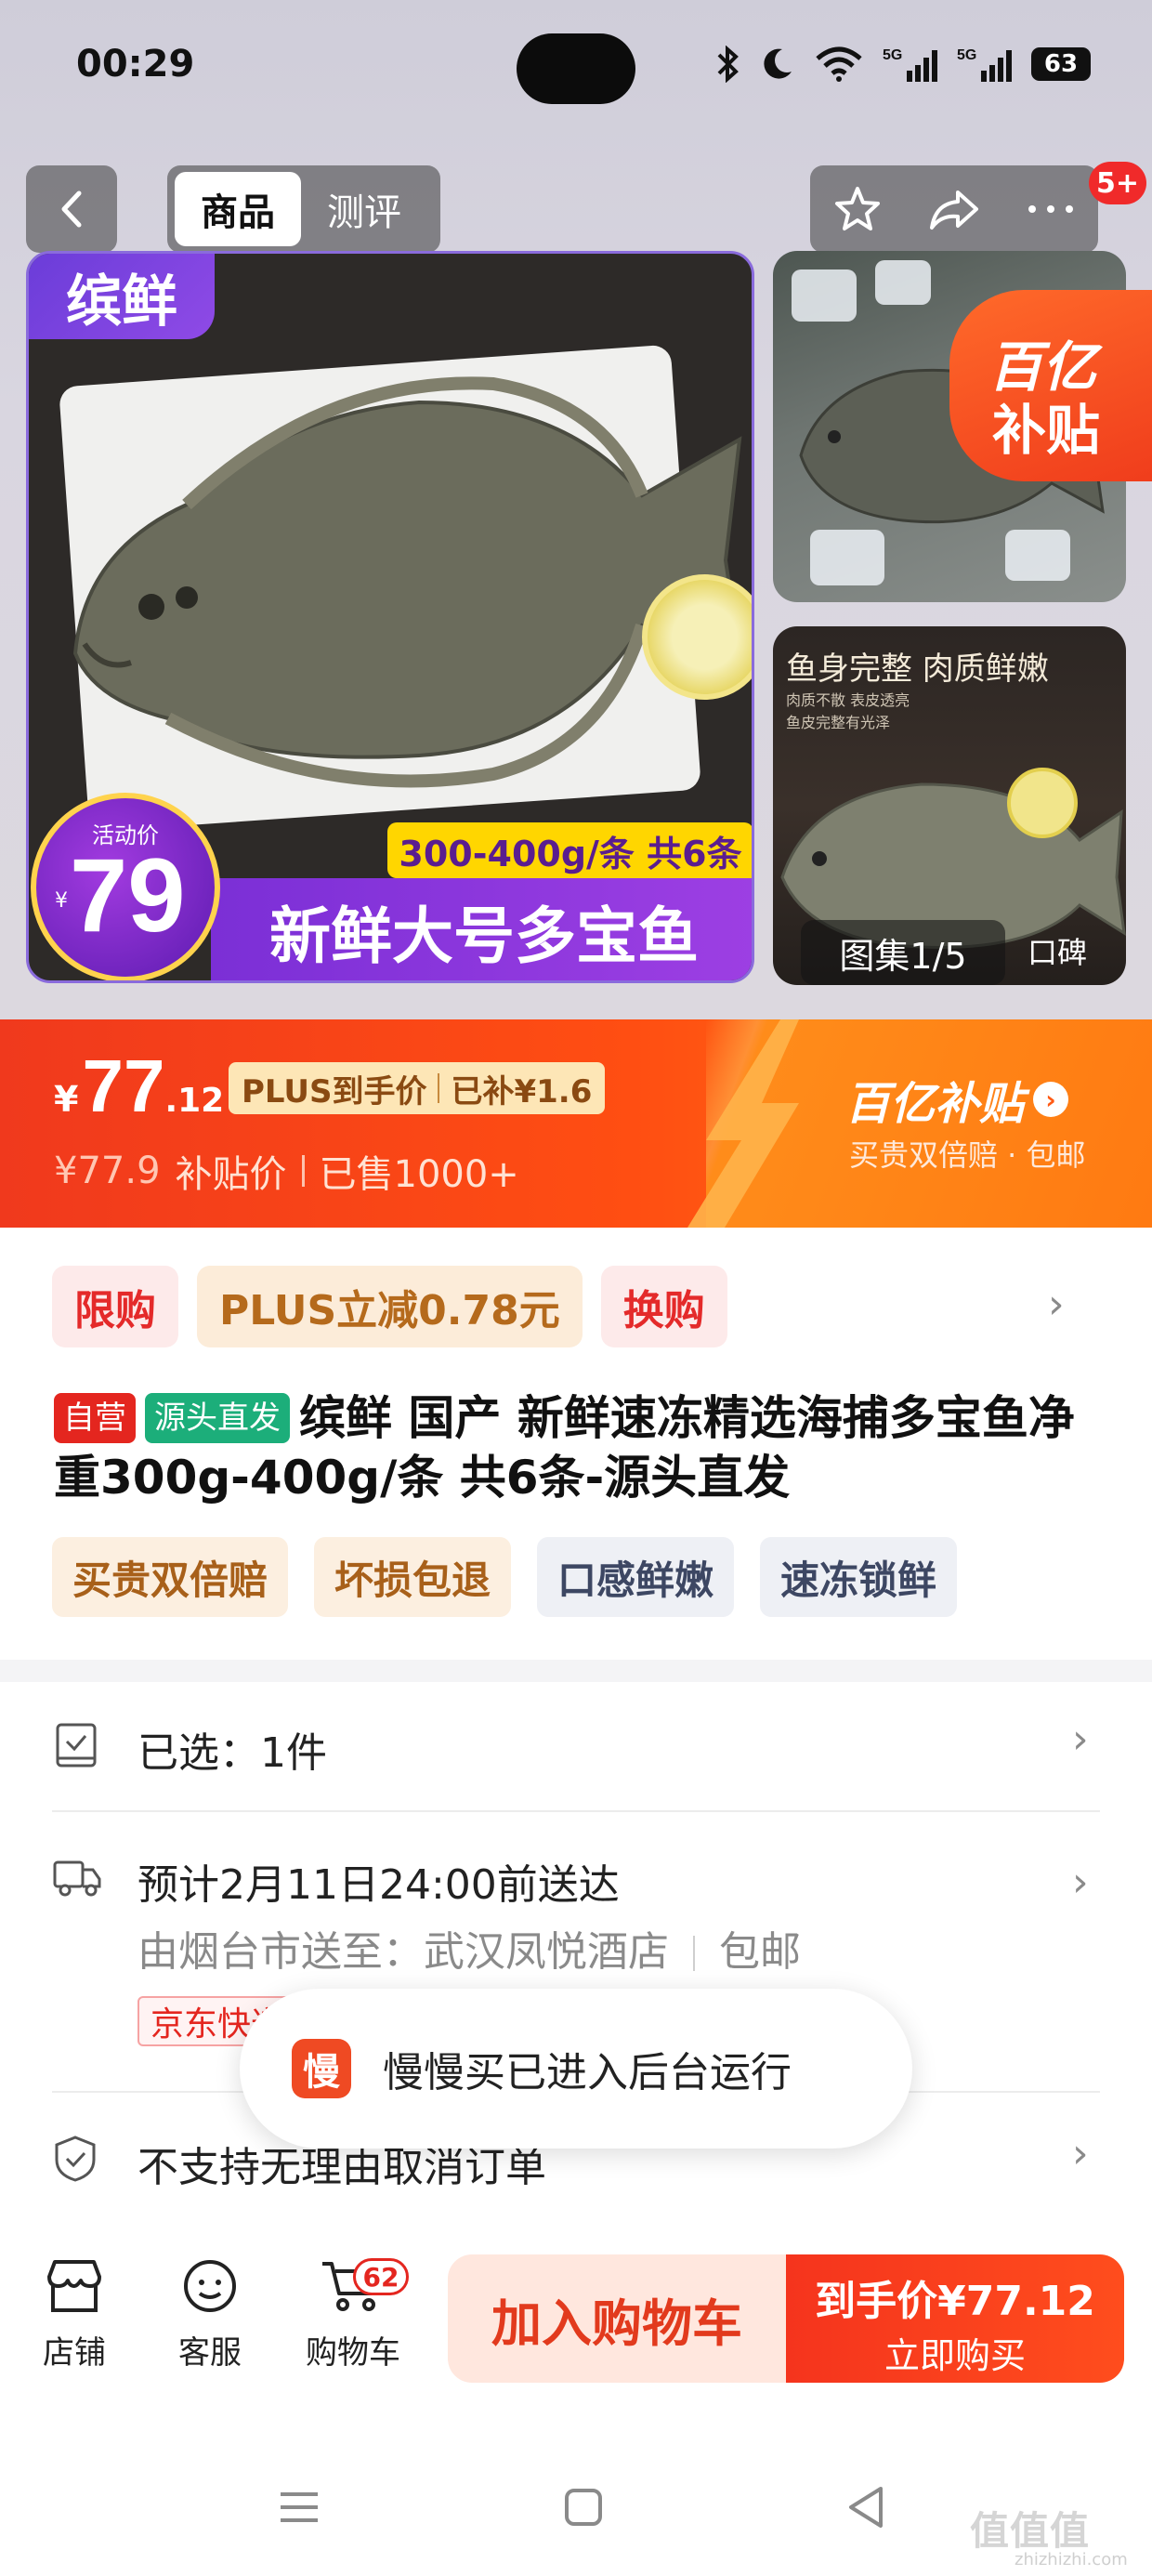  I want to click on toast-message: 慢慢买已进入后台运行, so click(587, 2072).